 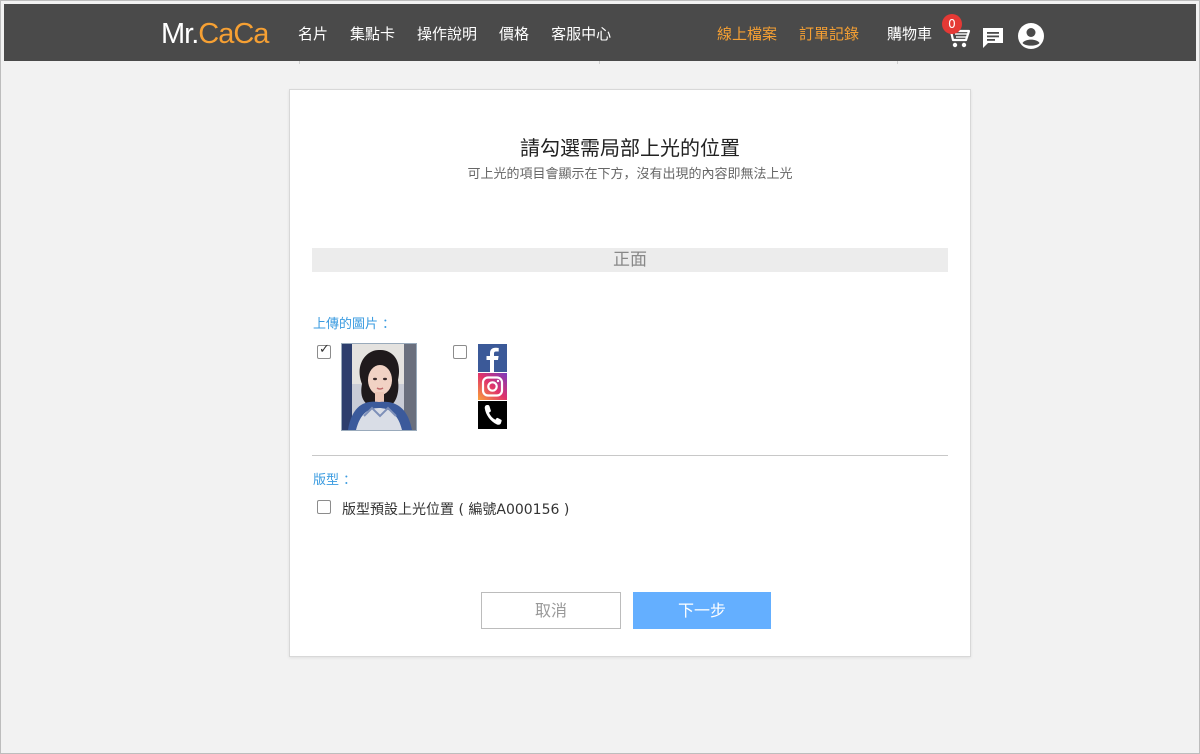 What do you see at coordinates (747, 33) in the screenshot?
I see `nav-online-files: 線上檔案` at bounding box center [747, 33].